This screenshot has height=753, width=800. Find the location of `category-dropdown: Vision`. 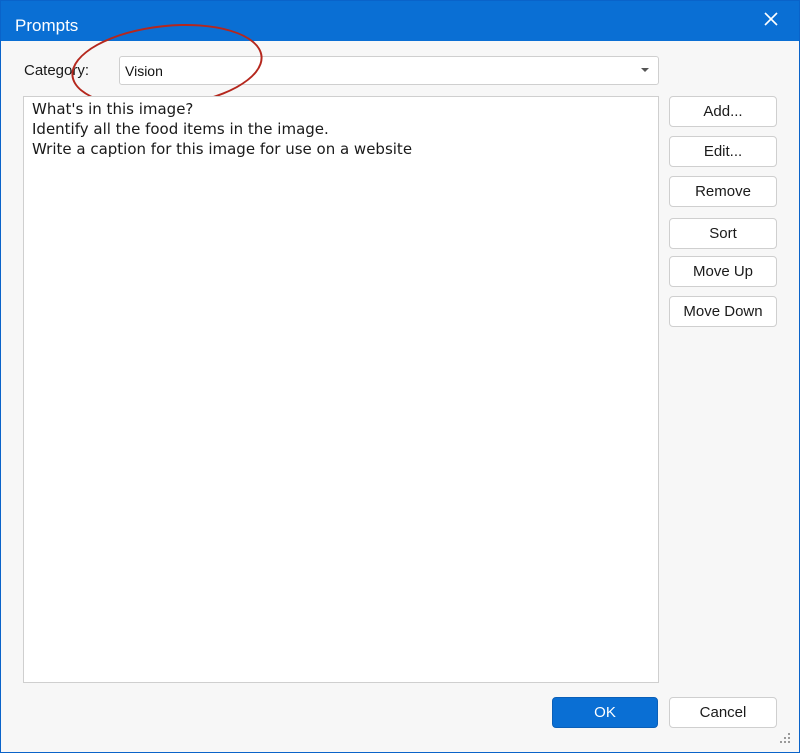

category-dropdown: Vision is located at coordinates (389, 70).